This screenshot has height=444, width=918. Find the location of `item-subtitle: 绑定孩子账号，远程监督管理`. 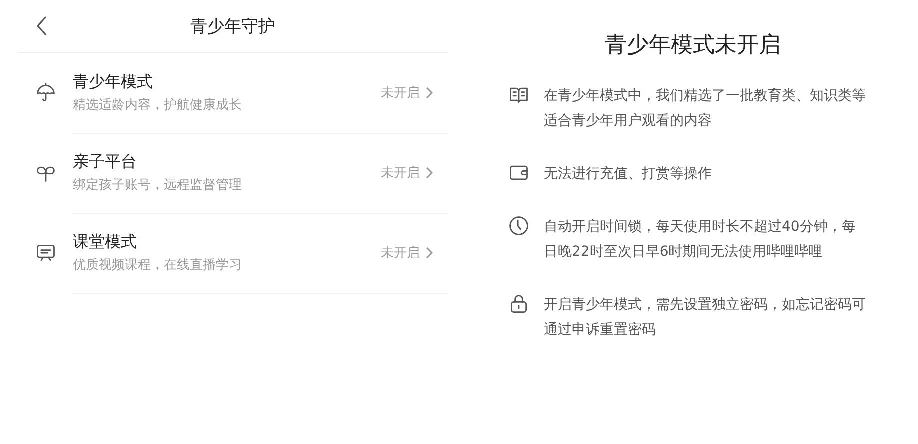

item-subtitle: 绑定孩子账号，远程监督管理 is located at coordinates (158, 185).